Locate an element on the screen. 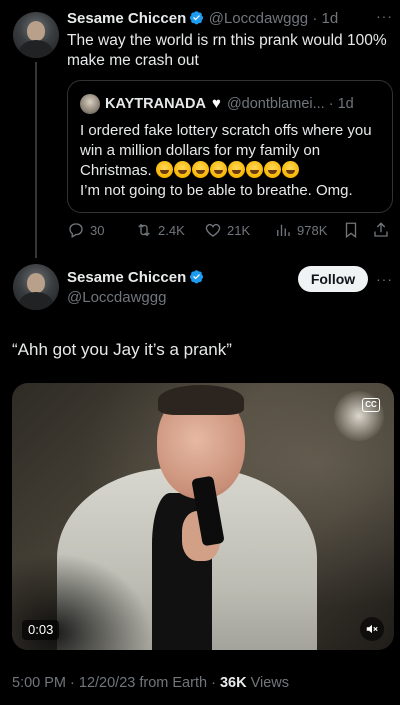 The width and height of the screenshot is (400, 705). like-button: 21K is located at coordinates (227, 230).